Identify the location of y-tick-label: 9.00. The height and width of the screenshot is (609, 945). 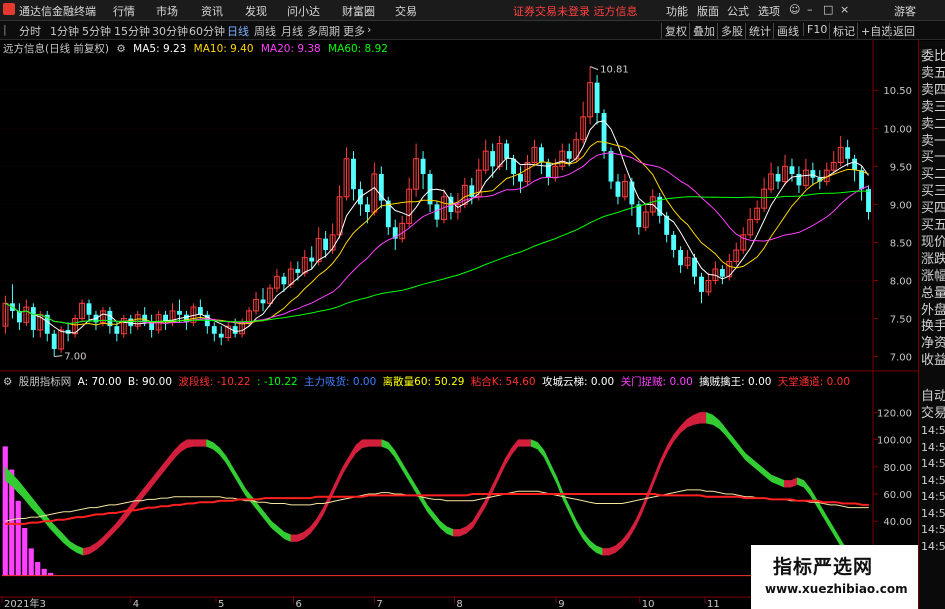
(901, 205).